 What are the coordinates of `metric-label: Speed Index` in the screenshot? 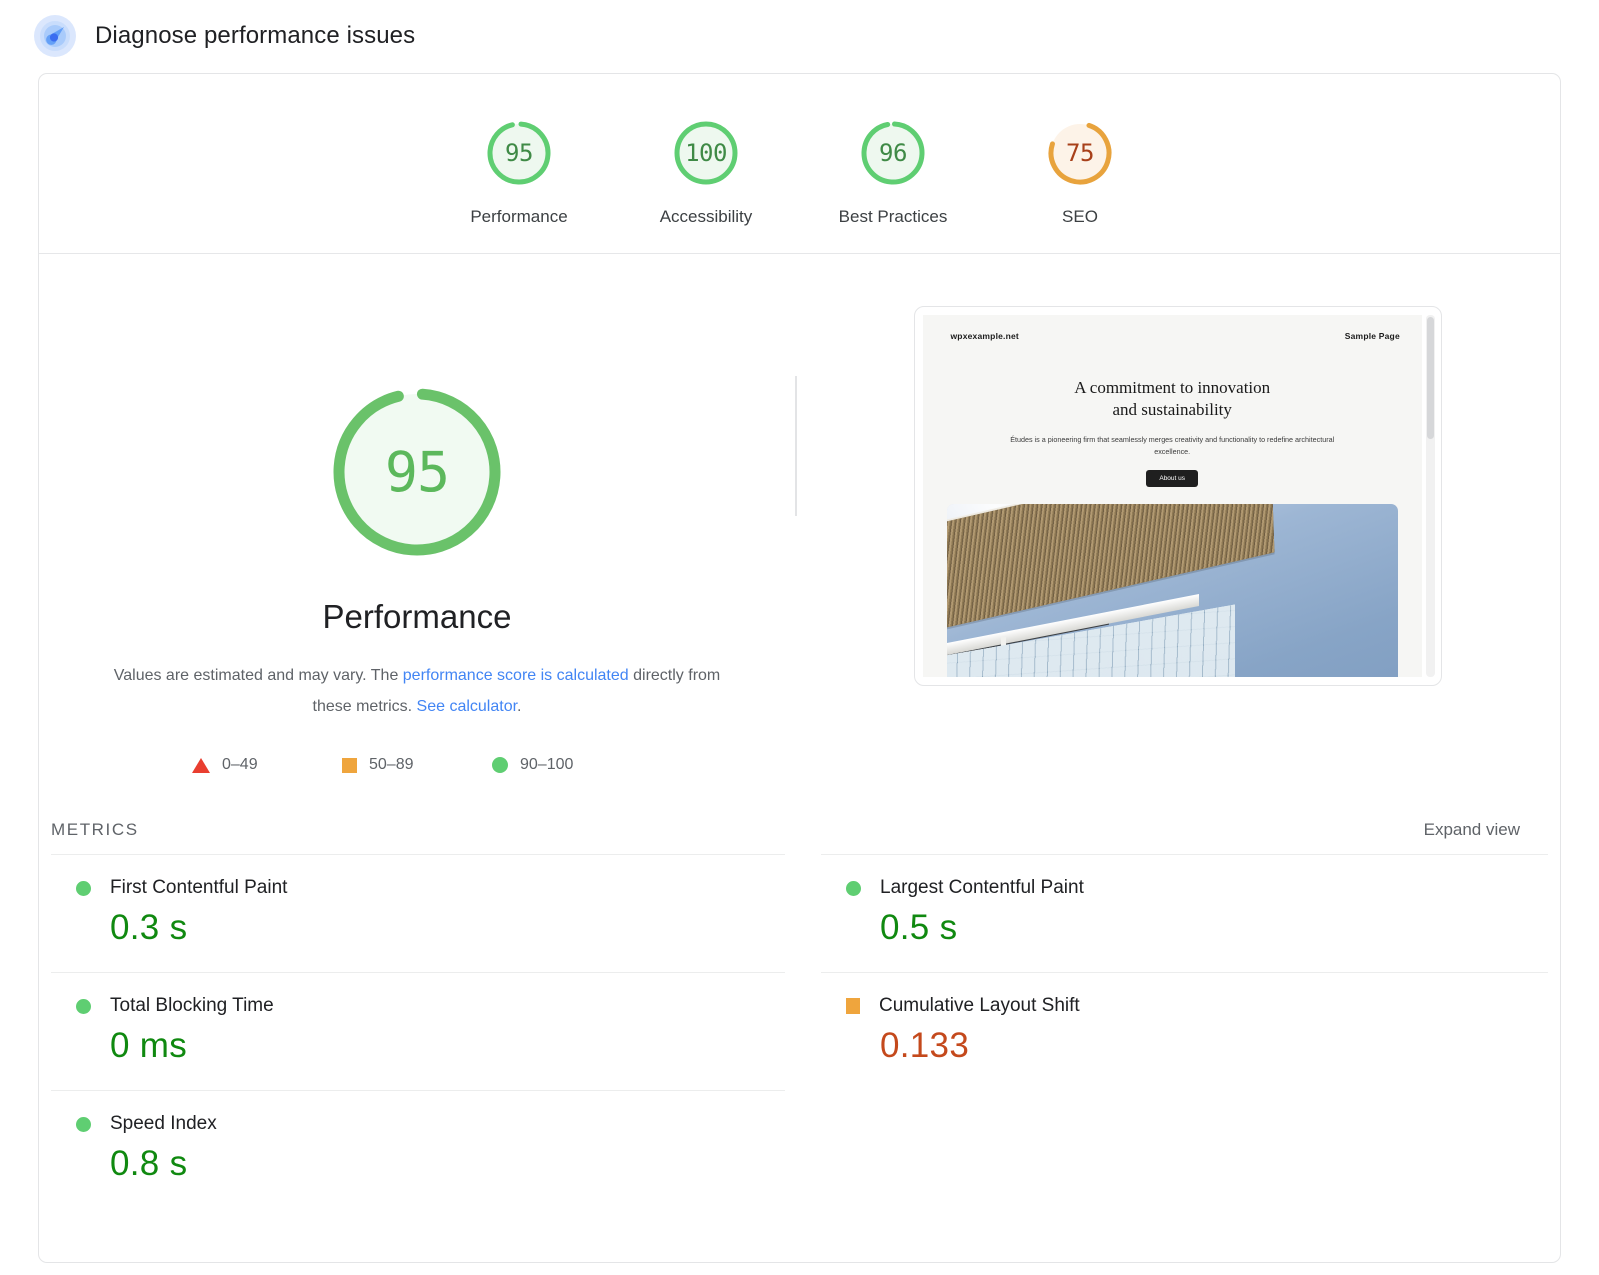 It's located at (163, 1124).